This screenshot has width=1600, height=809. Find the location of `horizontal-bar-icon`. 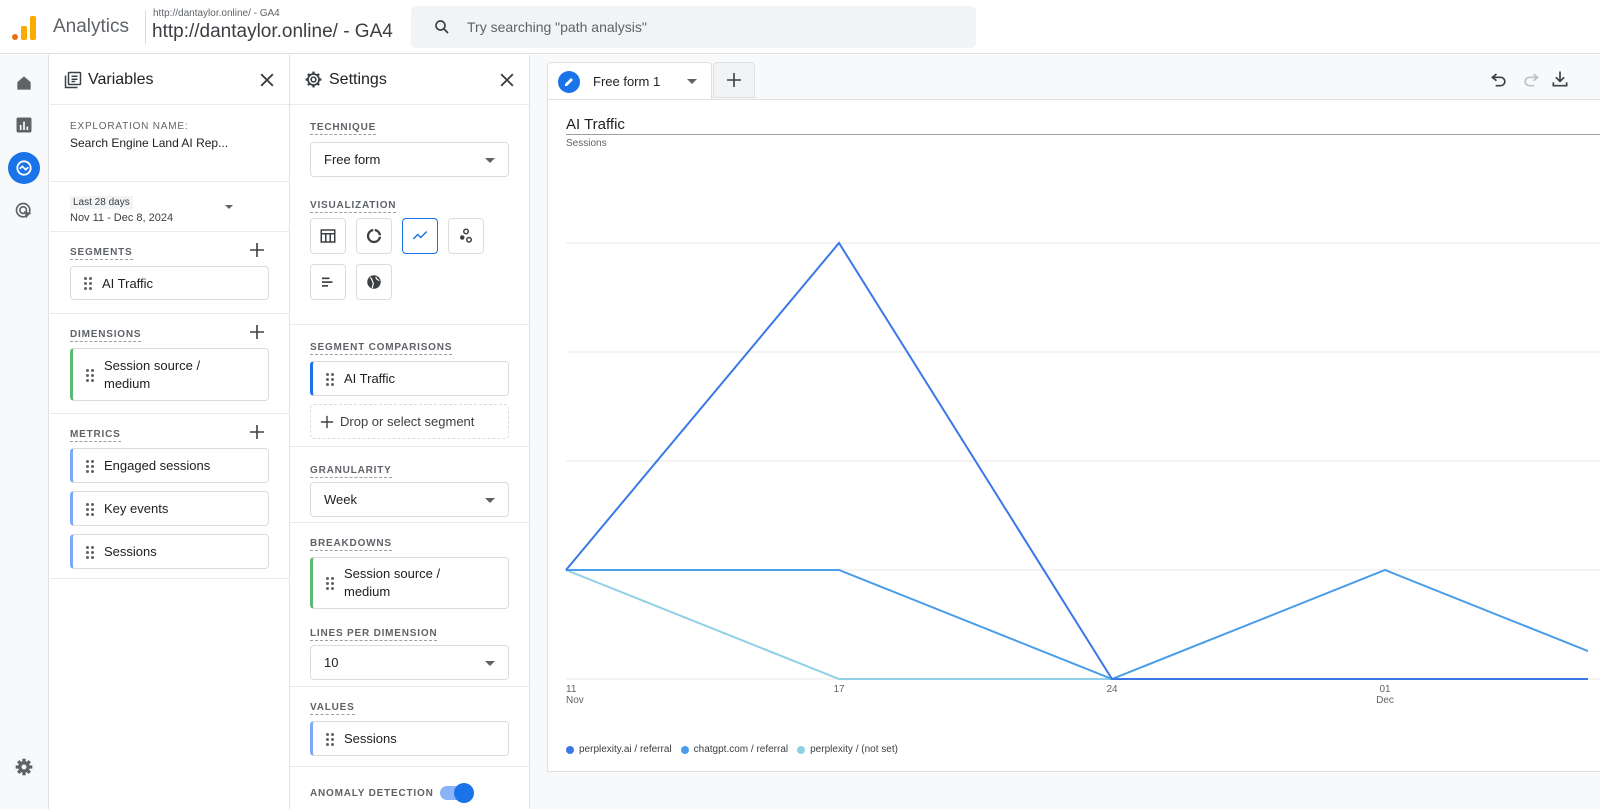

horizontal-bar-icon is located at coordinates (327, 282).